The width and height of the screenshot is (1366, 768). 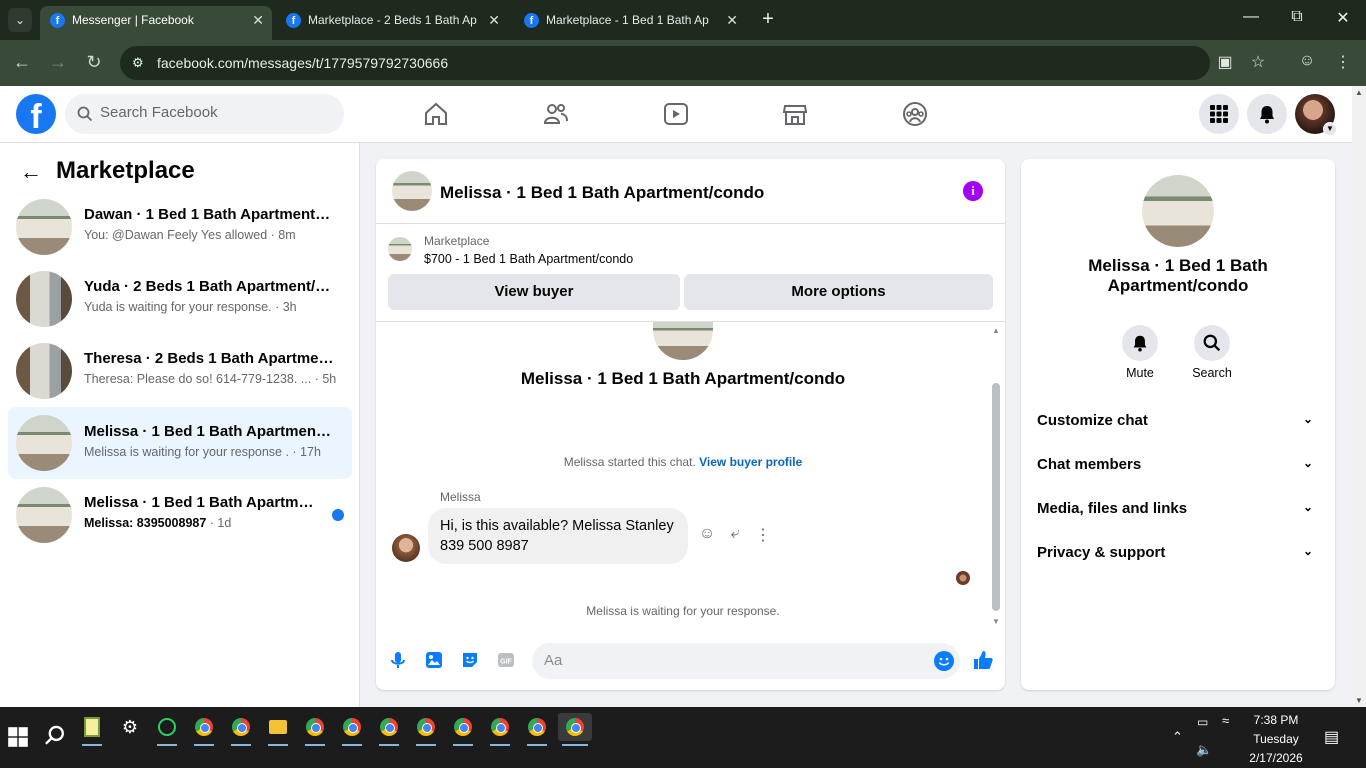 What do you see at coordinates (1212, 352) in the screenshot?
I see `search-conversation-button: Search` at bounding box center [1212, 352].